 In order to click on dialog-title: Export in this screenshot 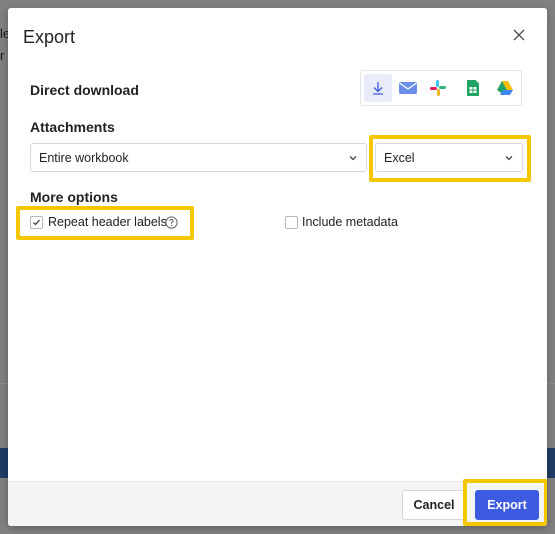, I will do `click(49, 37)`.